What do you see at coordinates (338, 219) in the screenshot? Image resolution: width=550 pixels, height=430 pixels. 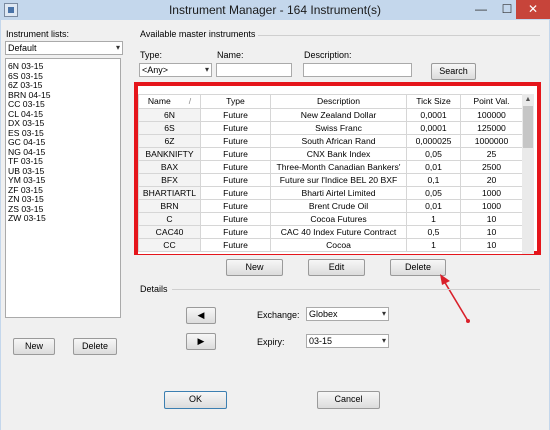 I see `table-cell: Cocoa Futures` at bounding box center [338, 219].